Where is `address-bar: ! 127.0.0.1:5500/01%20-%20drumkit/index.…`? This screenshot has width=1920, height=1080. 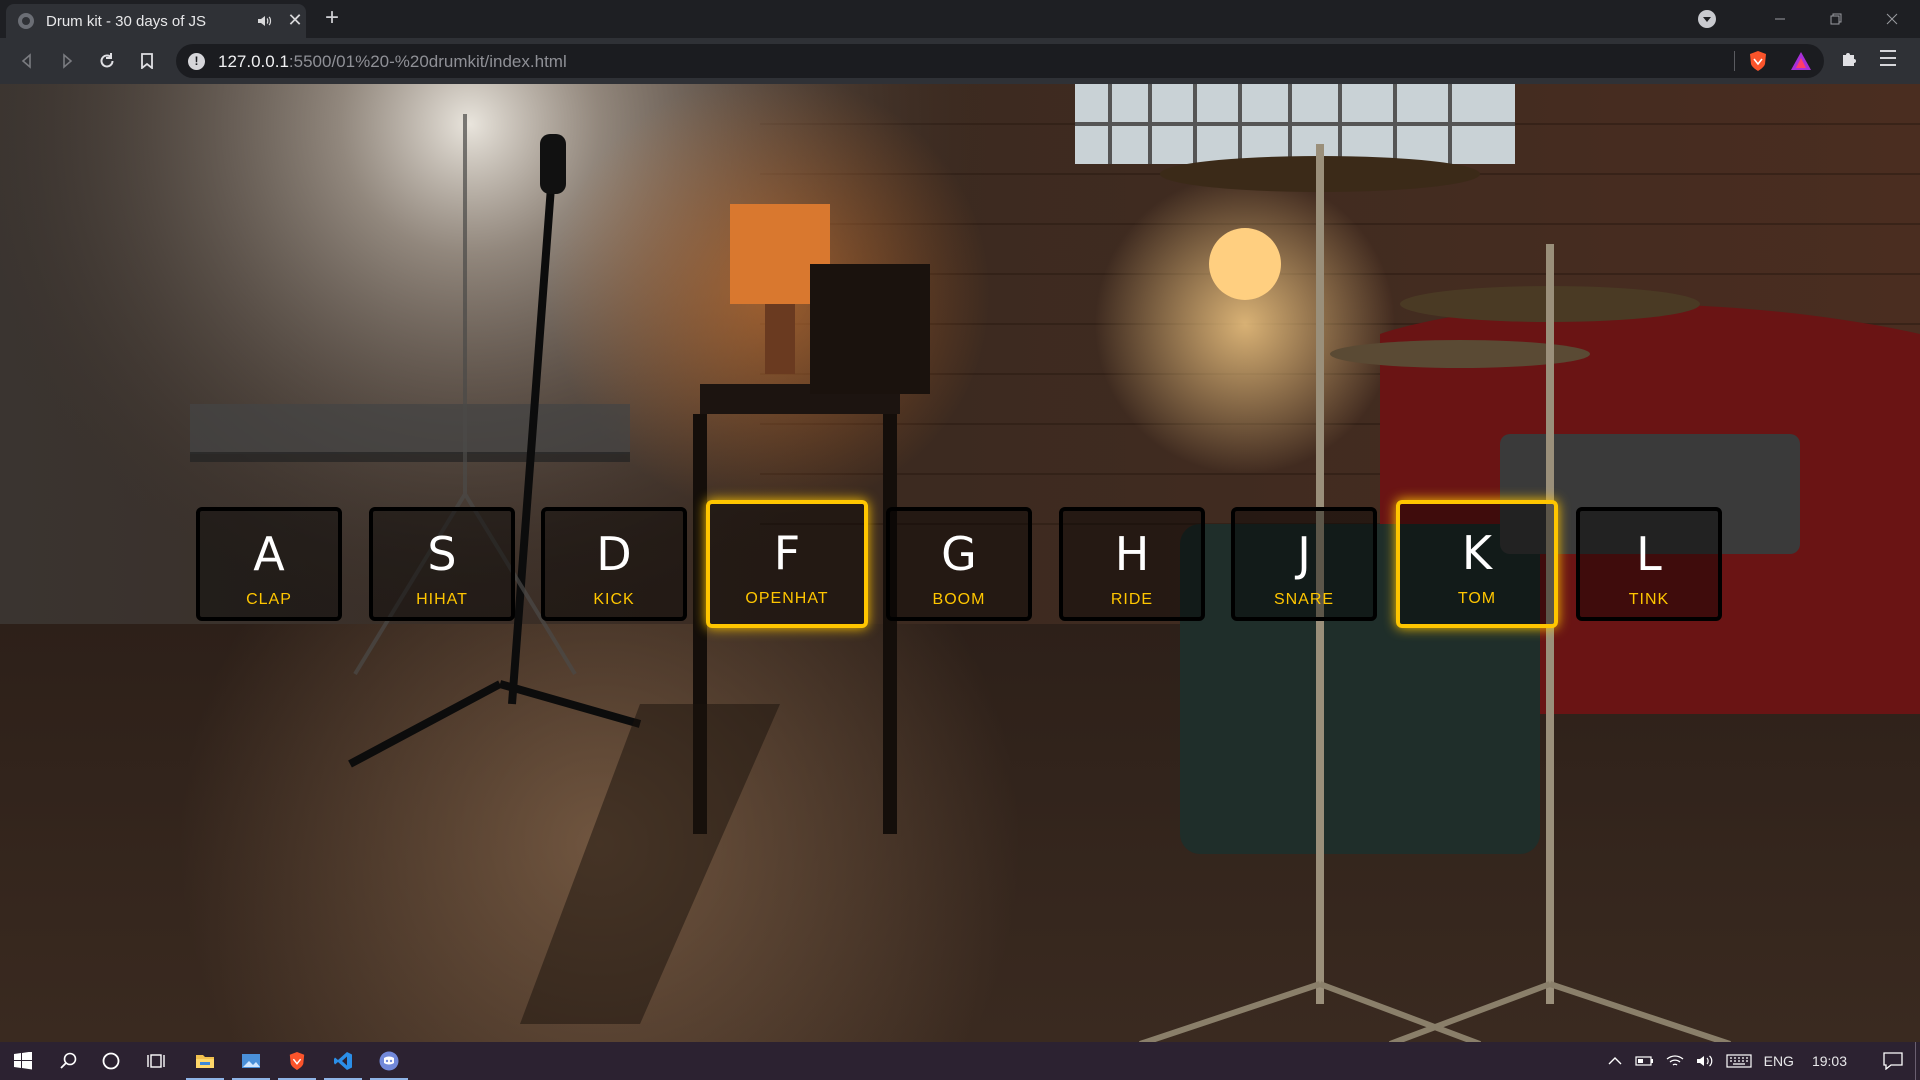 address-bar: ! 127.0.0.1:5500/01%20-%20drumkit/index.… is located at coordinates (1000, 61).